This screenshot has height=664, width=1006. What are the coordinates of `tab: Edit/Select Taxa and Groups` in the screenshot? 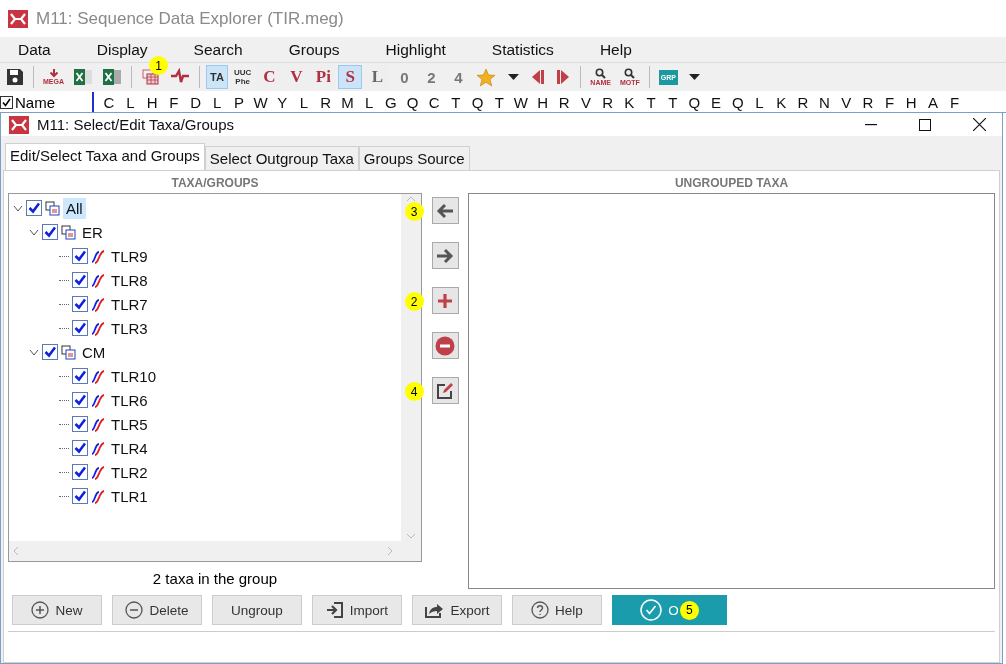 It's located at (105, 156).